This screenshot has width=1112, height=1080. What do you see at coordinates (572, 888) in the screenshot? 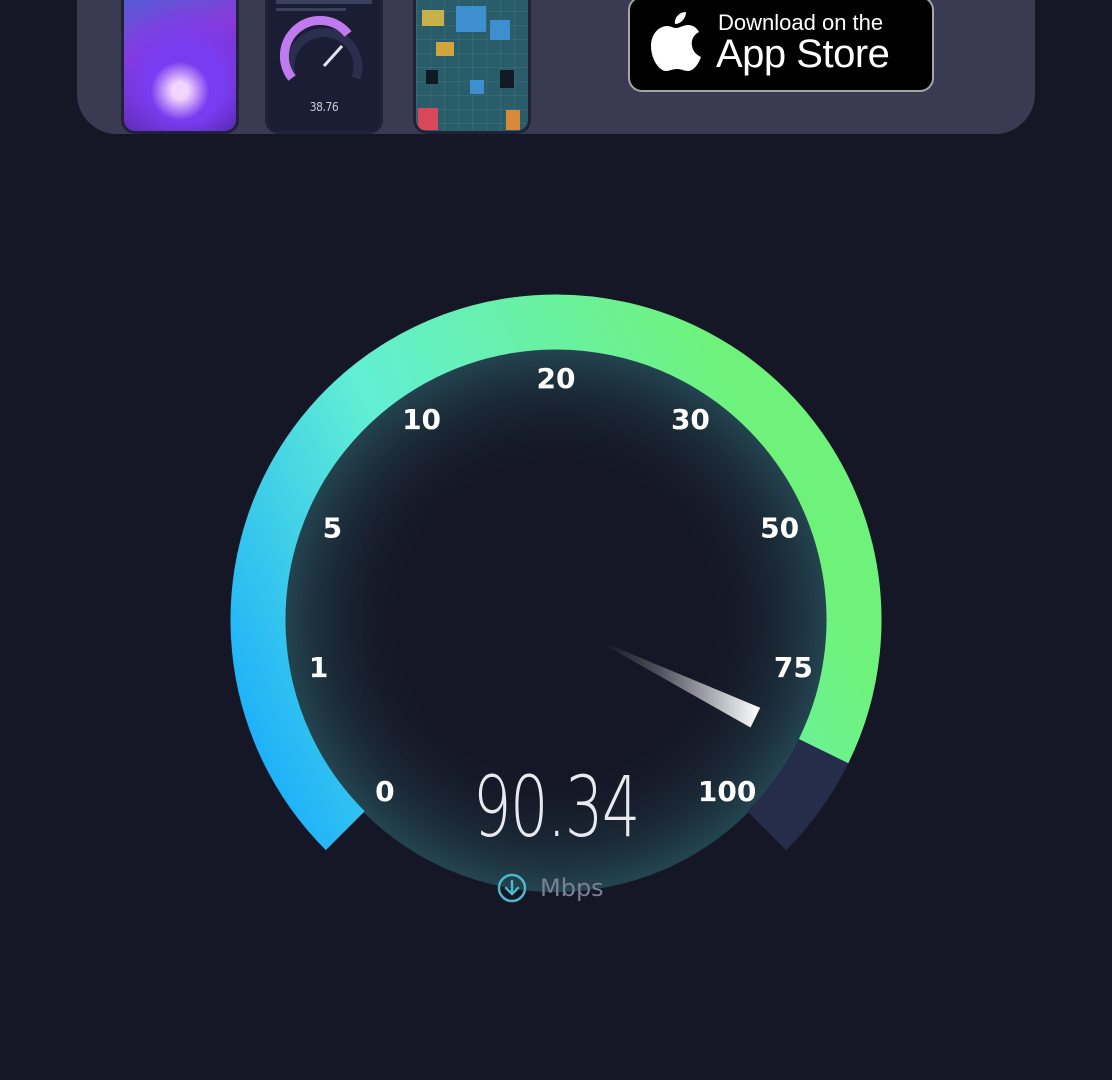
I see `unit-label: Mbps` at bounding box center [572, 888].